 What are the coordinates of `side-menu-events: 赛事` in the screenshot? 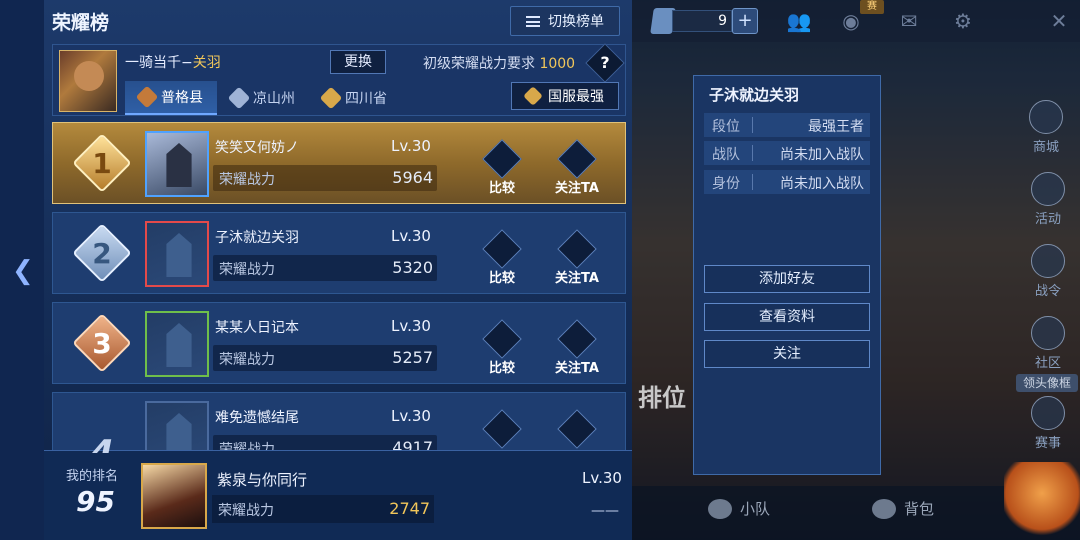 It's located at (1048, 423).